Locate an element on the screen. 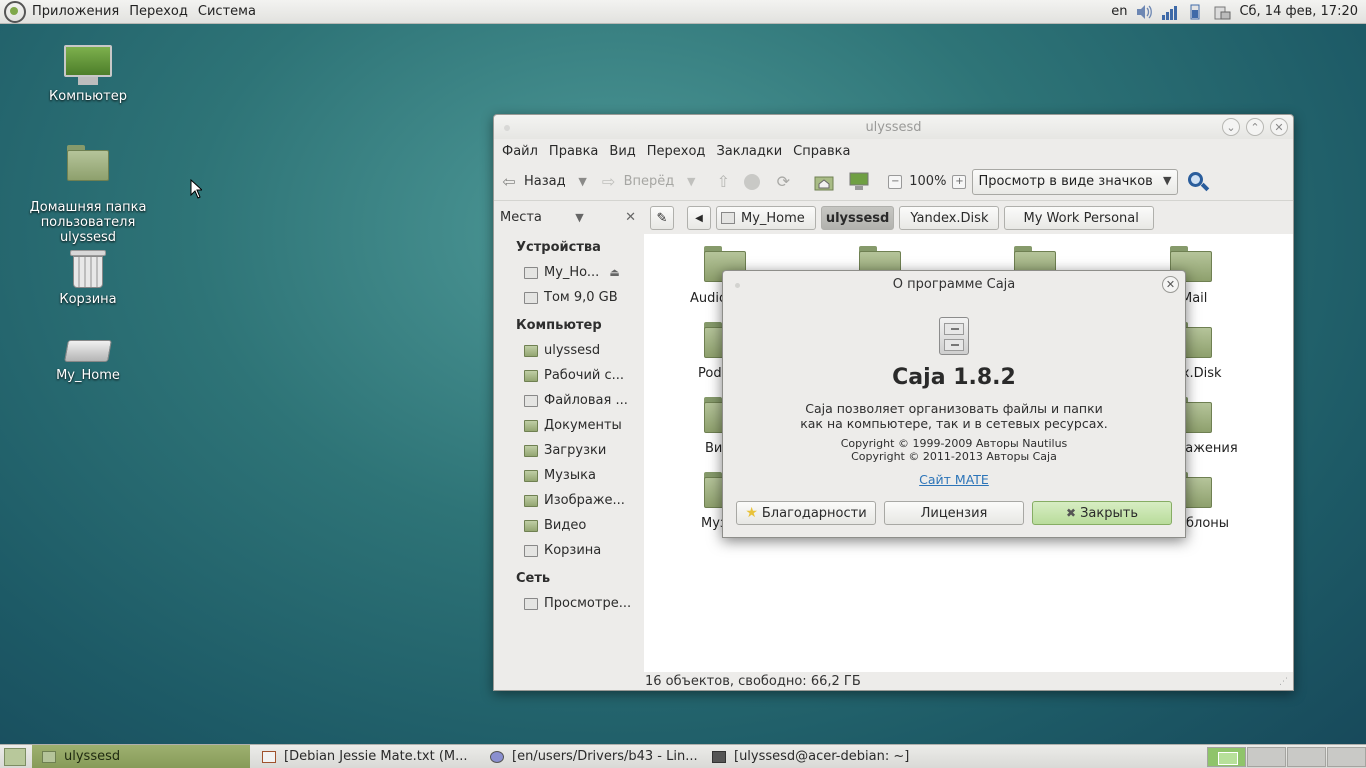  sidebar-item-downloads: Загрузки is located at coordinates (569, 450).